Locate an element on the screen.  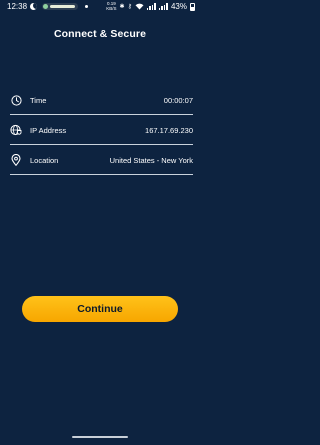
status-bar-left: 12:38 is located at coordinates (48, 6).